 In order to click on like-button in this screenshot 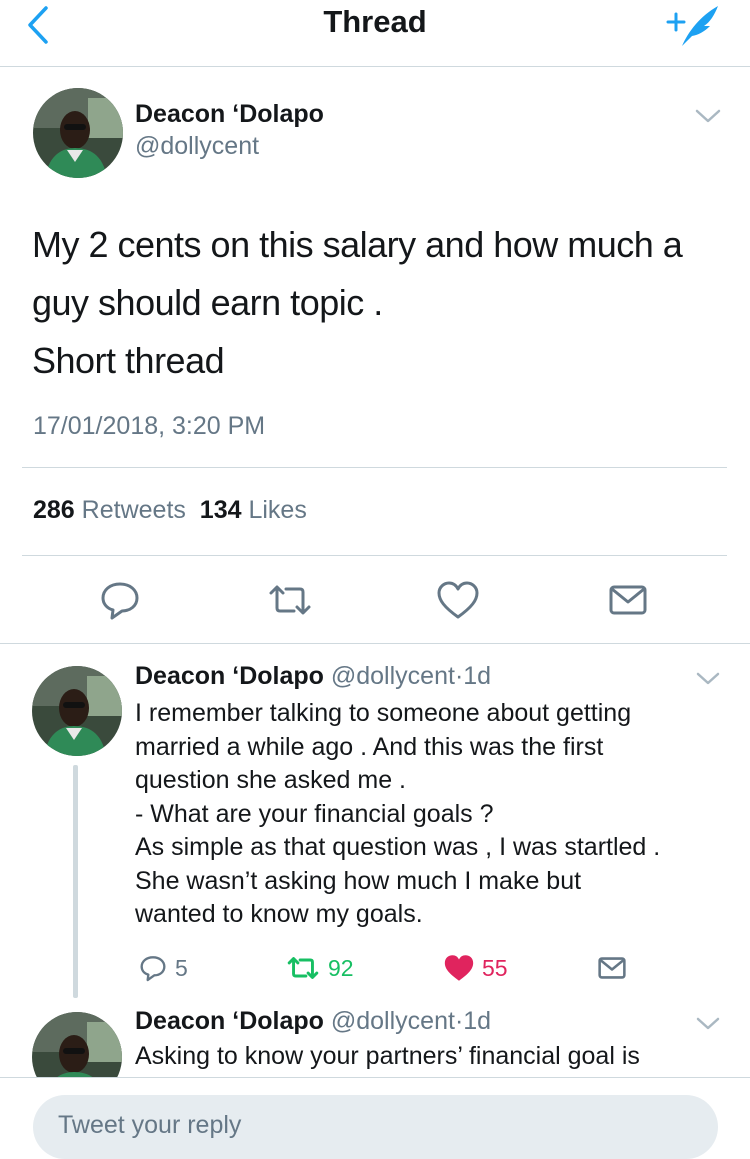, I will do `click(458, 600)`.